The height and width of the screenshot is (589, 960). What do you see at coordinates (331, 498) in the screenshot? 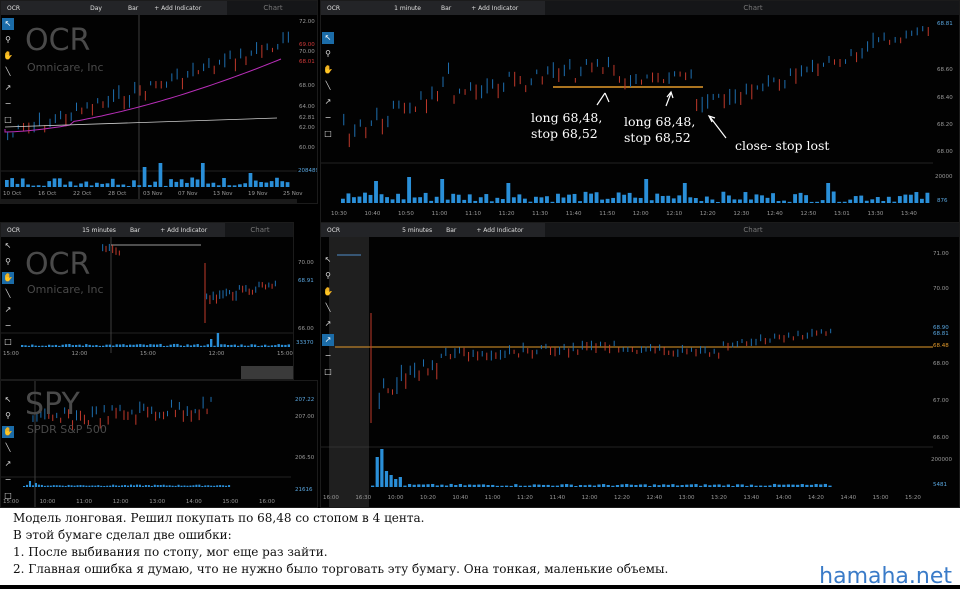
I see `x-tick: 16:00` at bounding box center [331, 498].